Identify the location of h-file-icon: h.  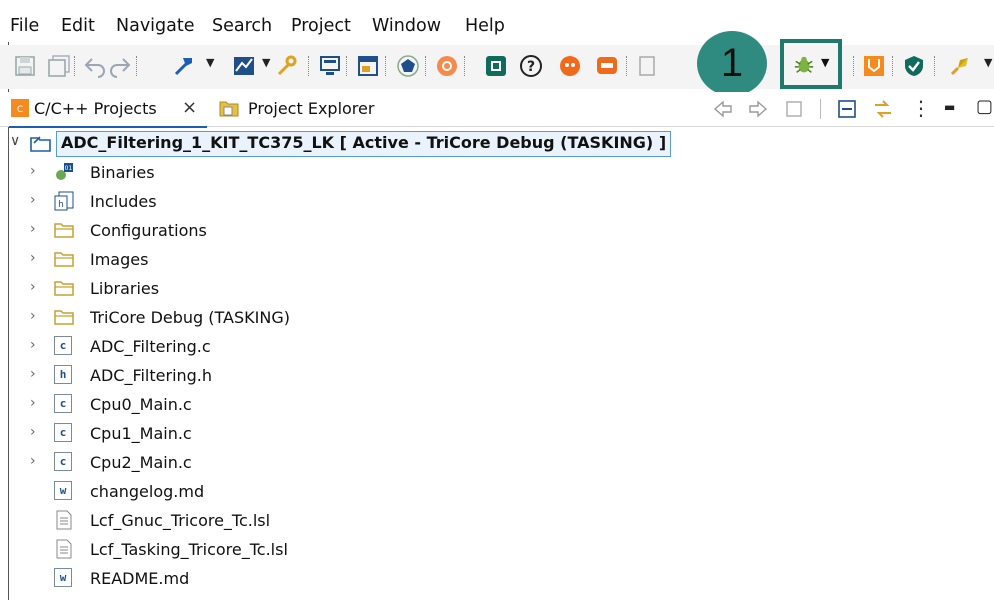
(63, 374).